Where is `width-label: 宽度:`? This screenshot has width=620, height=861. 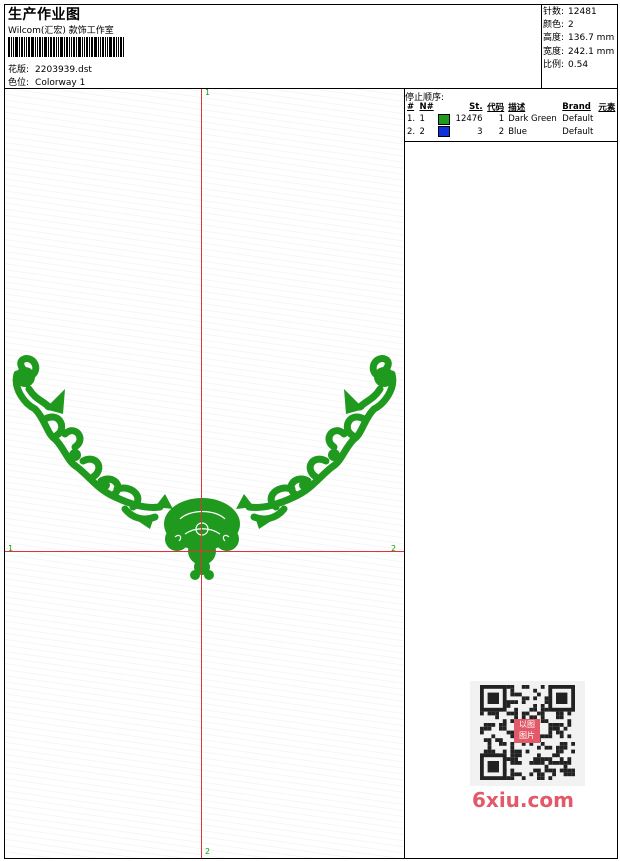 width-label: 宽度: is located at coordinates (554, 51).